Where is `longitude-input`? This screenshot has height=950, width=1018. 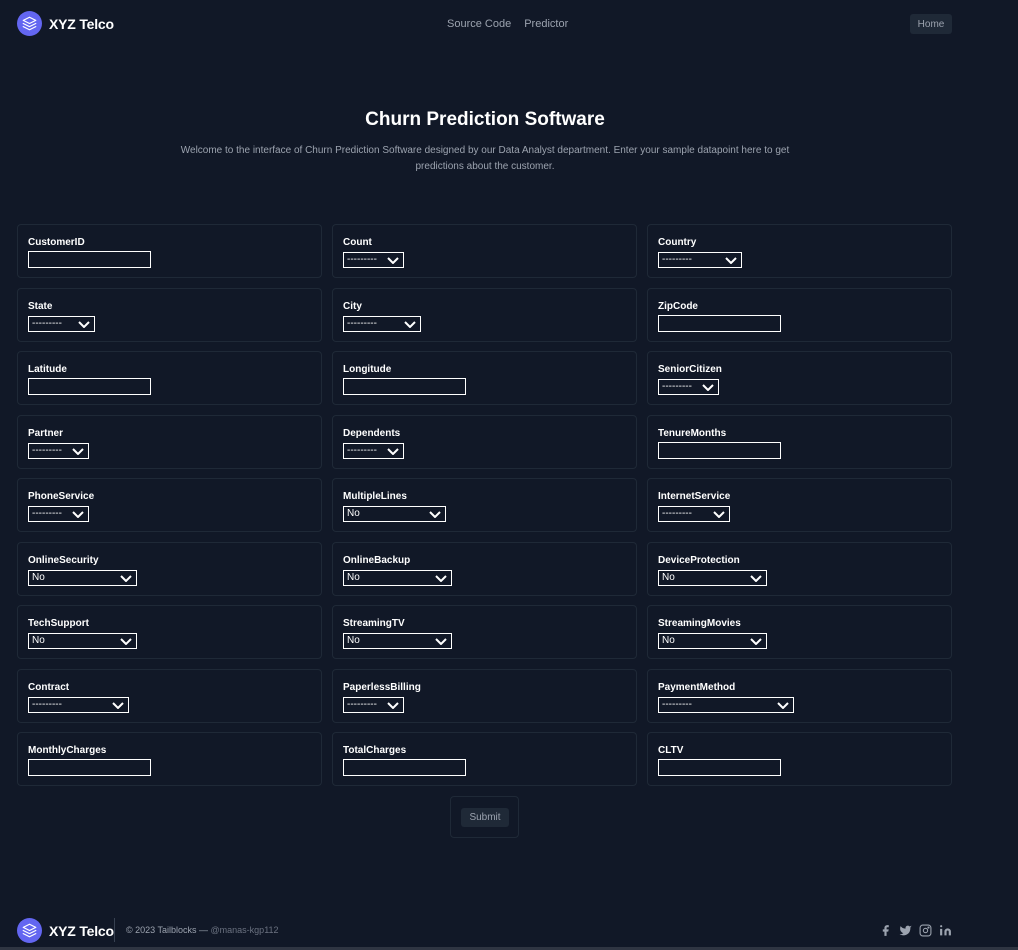
longitude-input is located at coordinates (404, 386).